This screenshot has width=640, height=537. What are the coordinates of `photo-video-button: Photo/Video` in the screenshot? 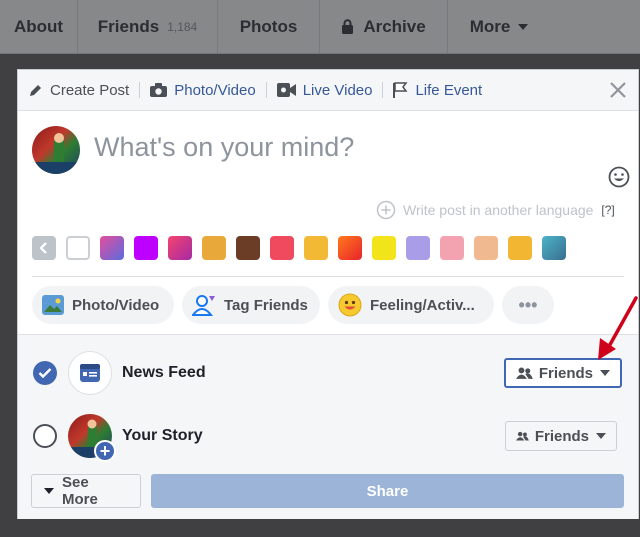 It's located at (103, 305).